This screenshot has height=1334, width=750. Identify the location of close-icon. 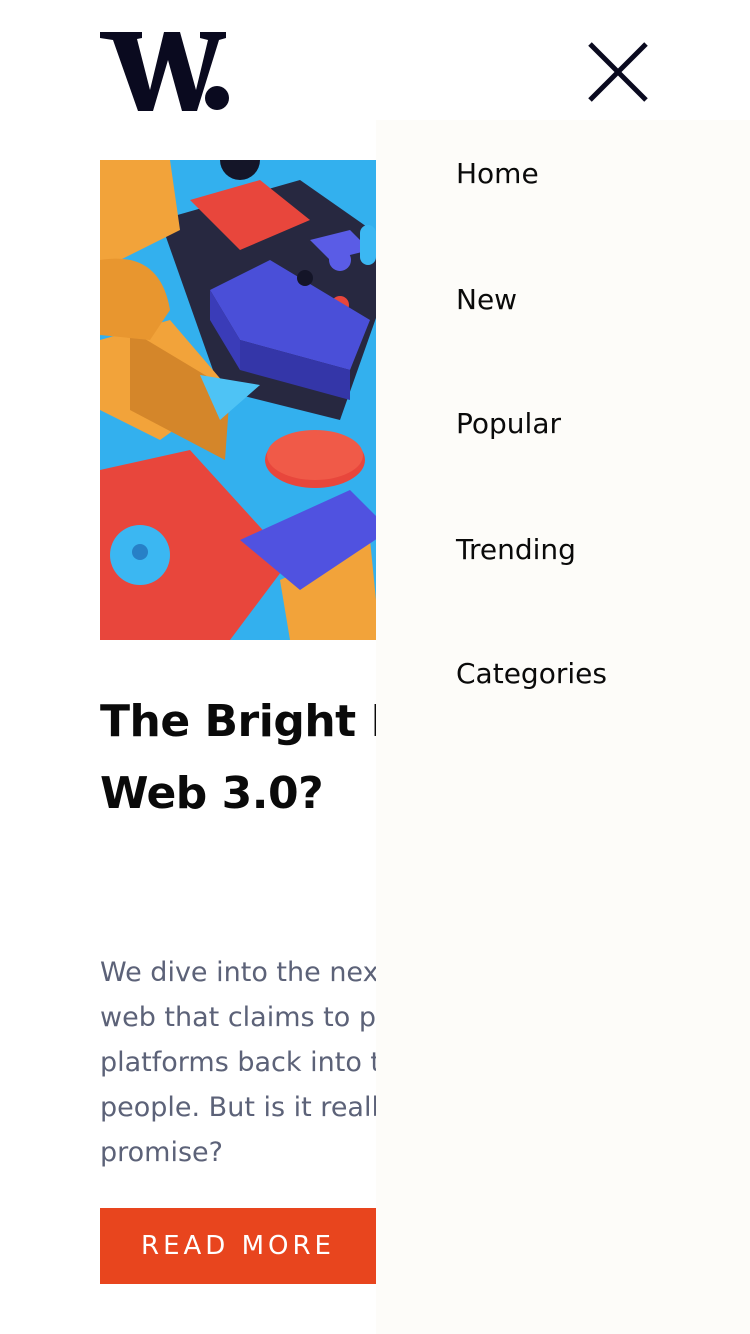
(618, 72).